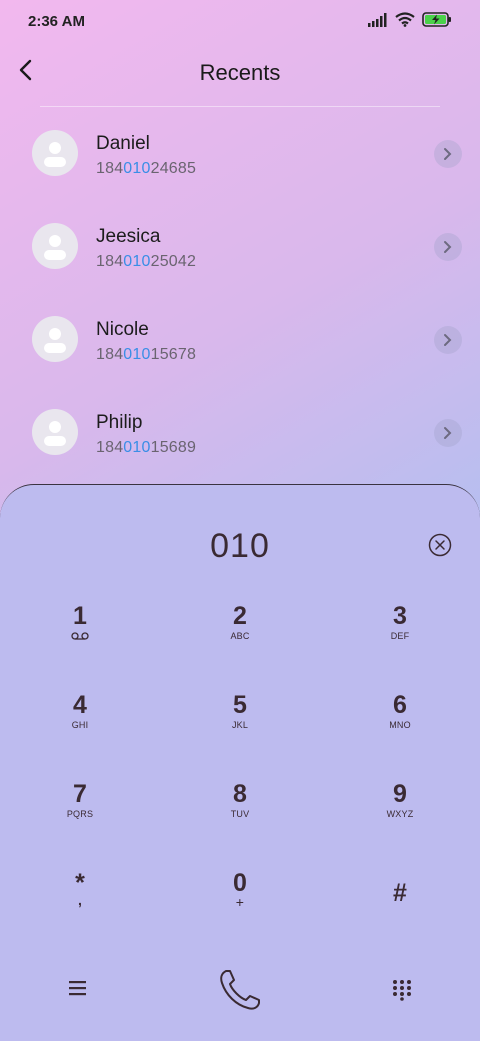 The width and height of the screenshot is (480, 1041). I want to click on key-1: 1, so click(80, 625).